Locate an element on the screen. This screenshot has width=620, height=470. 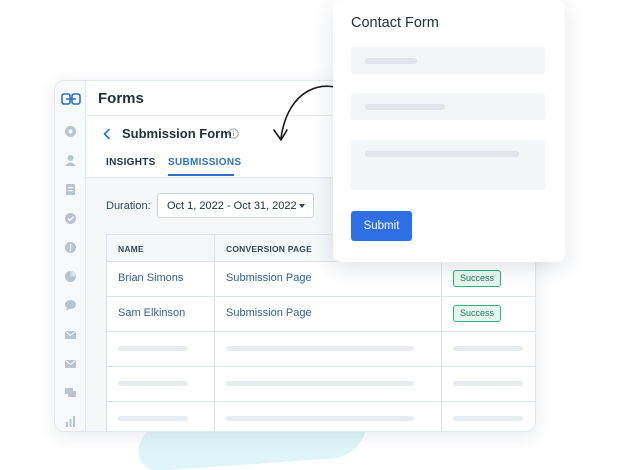
logo-icon is located at coordinates (71, 99).